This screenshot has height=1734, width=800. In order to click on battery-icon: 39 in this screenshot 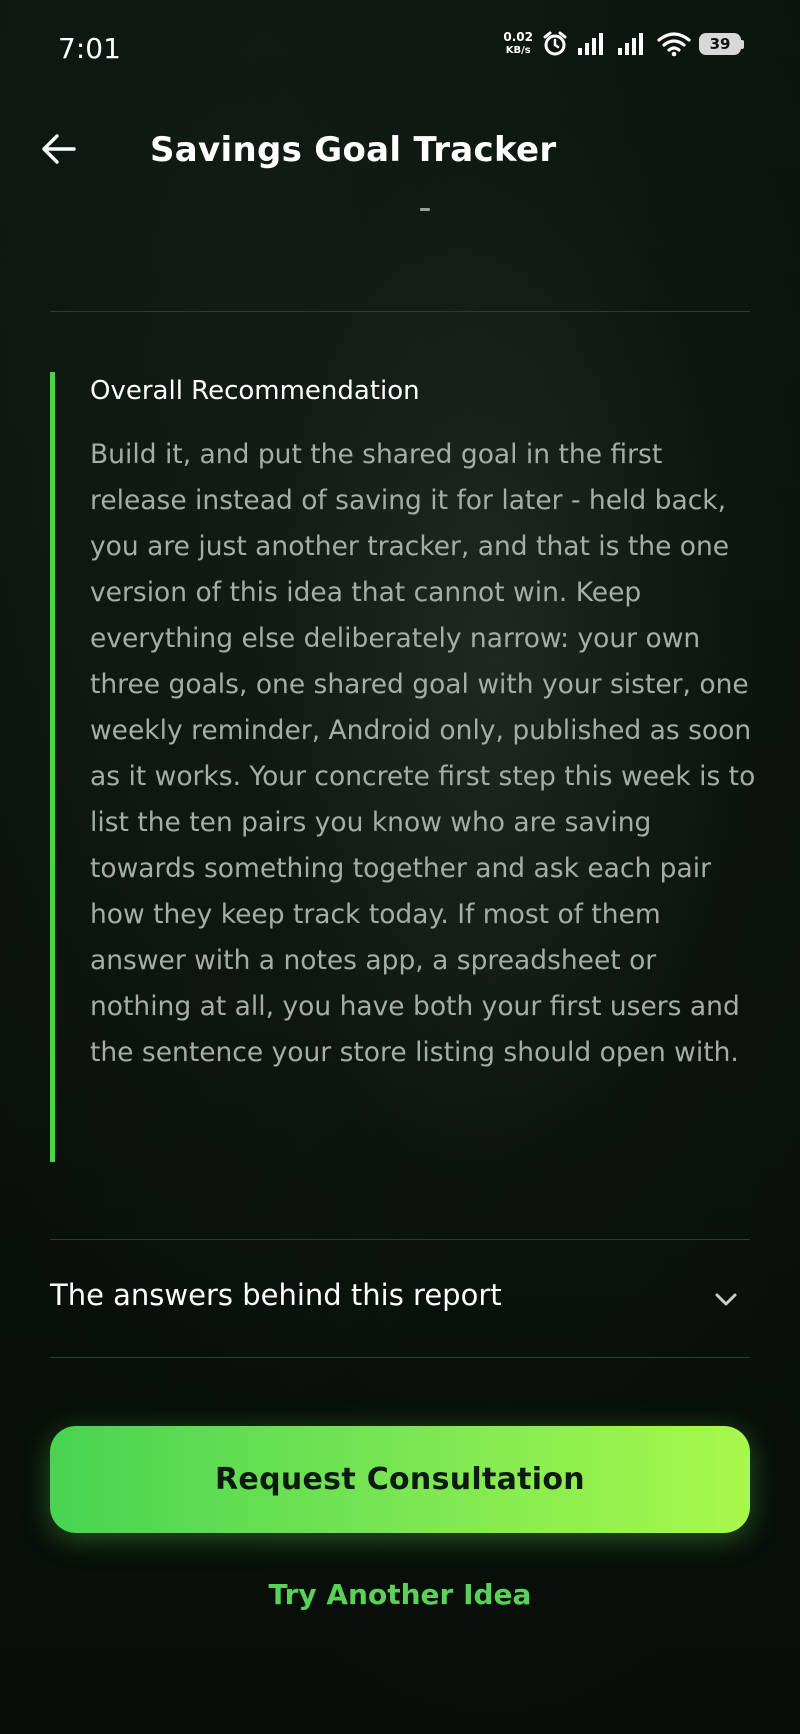, I will do `click(721, 44)`.